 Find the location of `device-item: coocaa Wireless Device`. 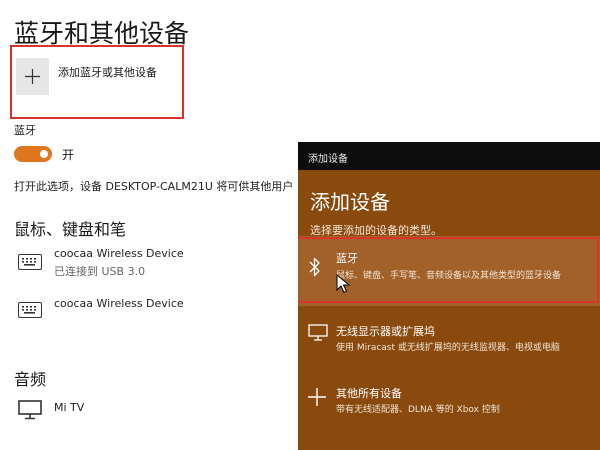

device-item: coocaa Wireless Device is located at coordinates (149, 310).